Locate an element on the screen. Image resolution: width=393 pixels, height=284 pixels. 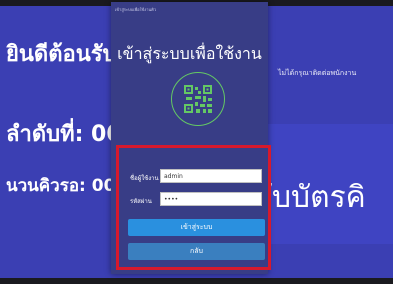
queue-wait-label: นวนคิวรอ: 00 is located at coordinates (61, 186).